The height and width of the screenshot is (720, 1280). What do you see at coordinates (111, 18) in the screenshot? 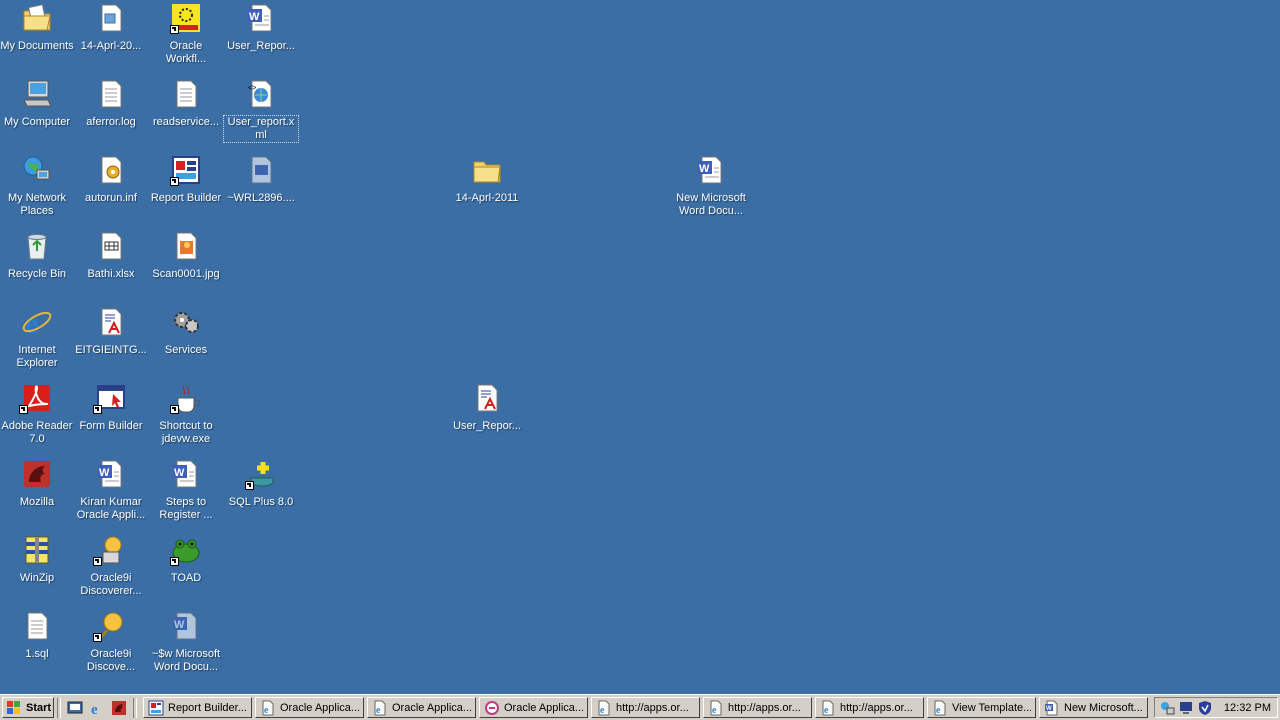
I see `file-icon` at bounding box center [111, 18].